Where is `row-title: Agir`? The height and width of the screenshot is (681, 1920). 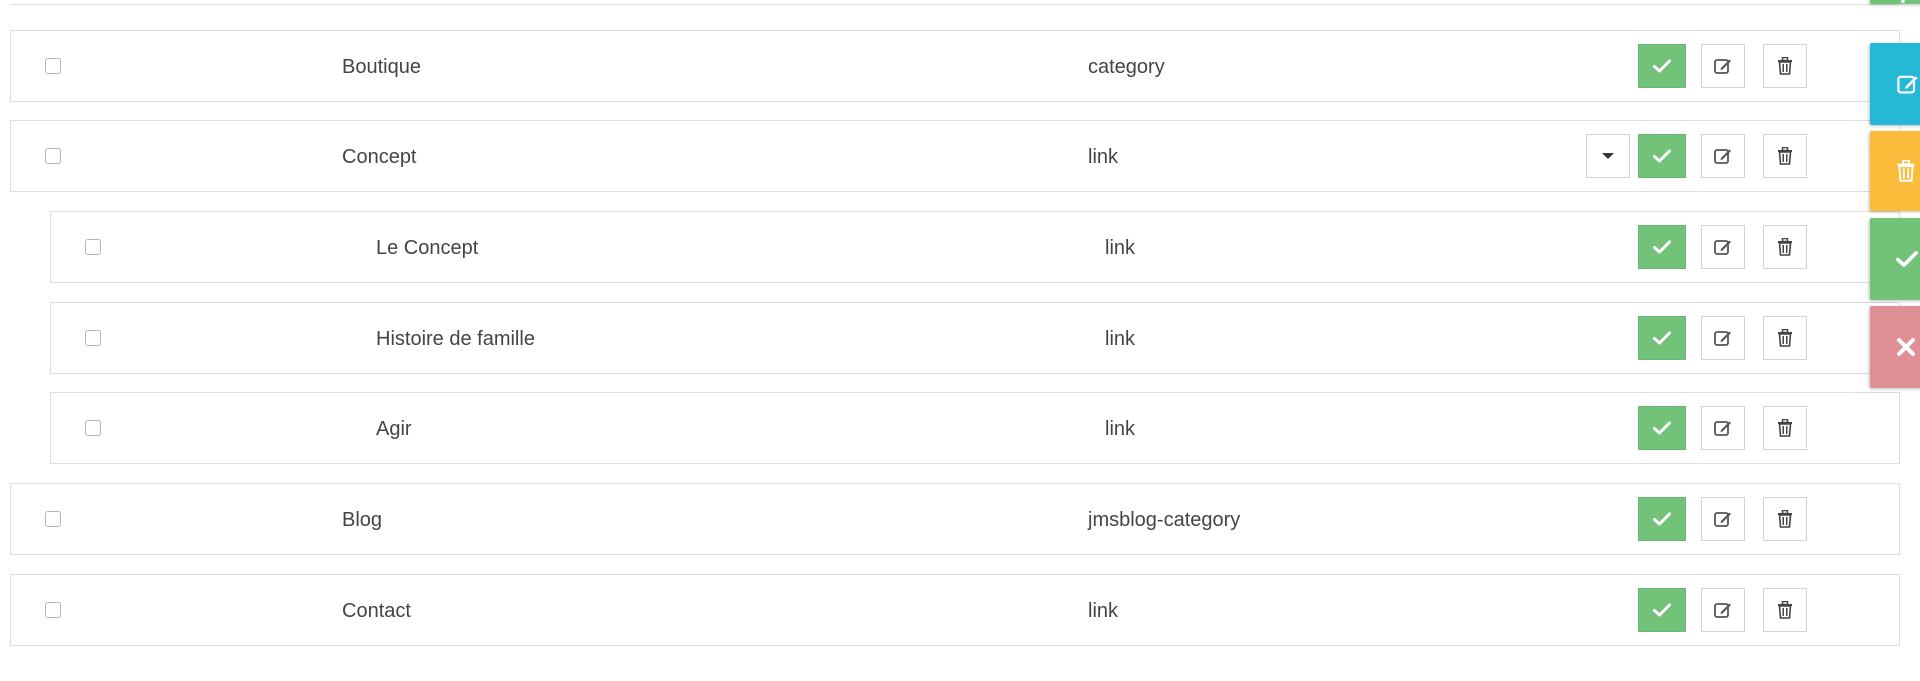
row-title: Agir is located at coordinates (394, 429).